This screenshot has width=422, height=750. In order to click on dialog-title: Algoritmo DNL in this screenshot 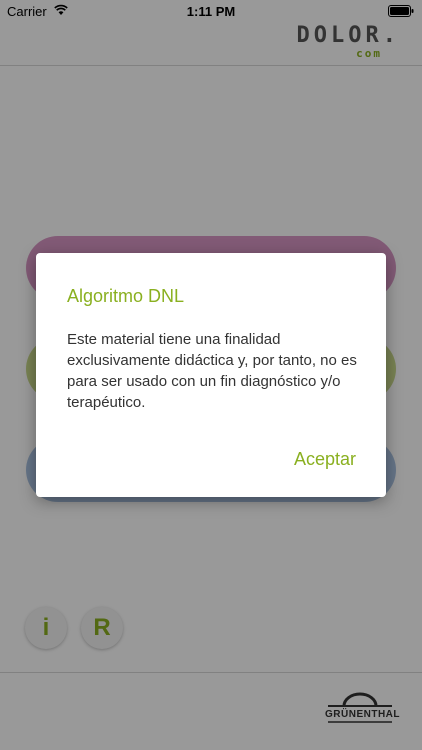, I will do `click(126, 296)`.